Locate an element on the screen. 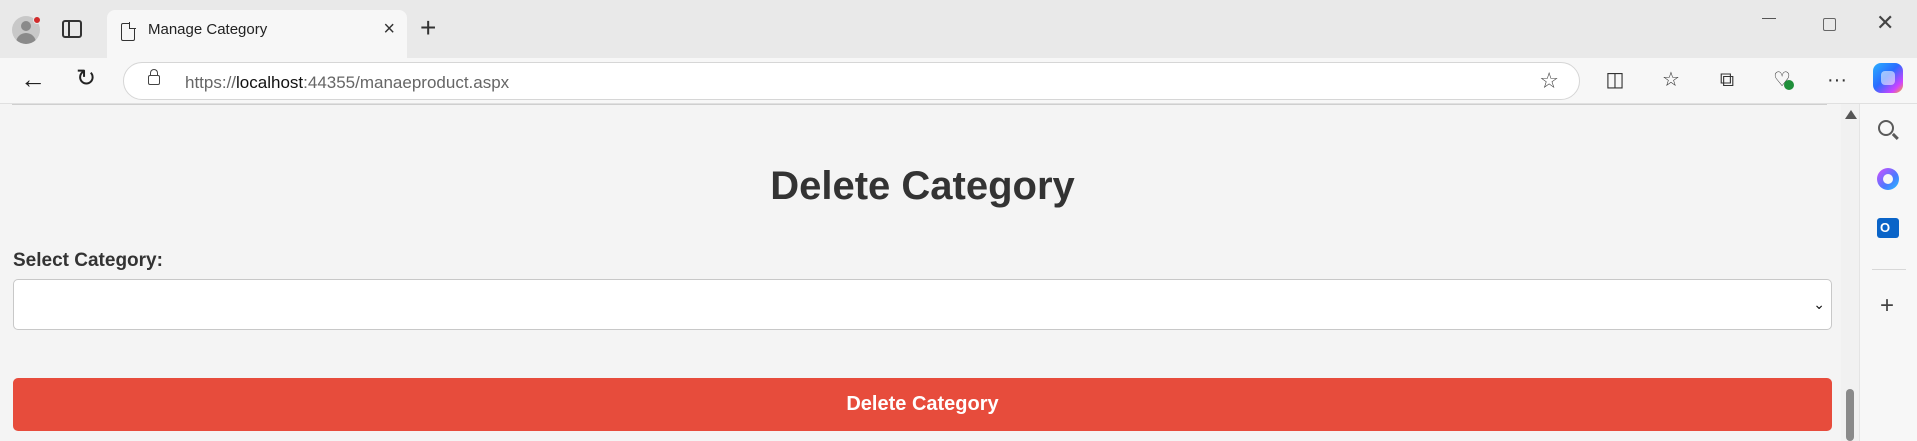 This screenshot has height=441, width=1917. page-scrollbar is located at coordinates (1850, 272).